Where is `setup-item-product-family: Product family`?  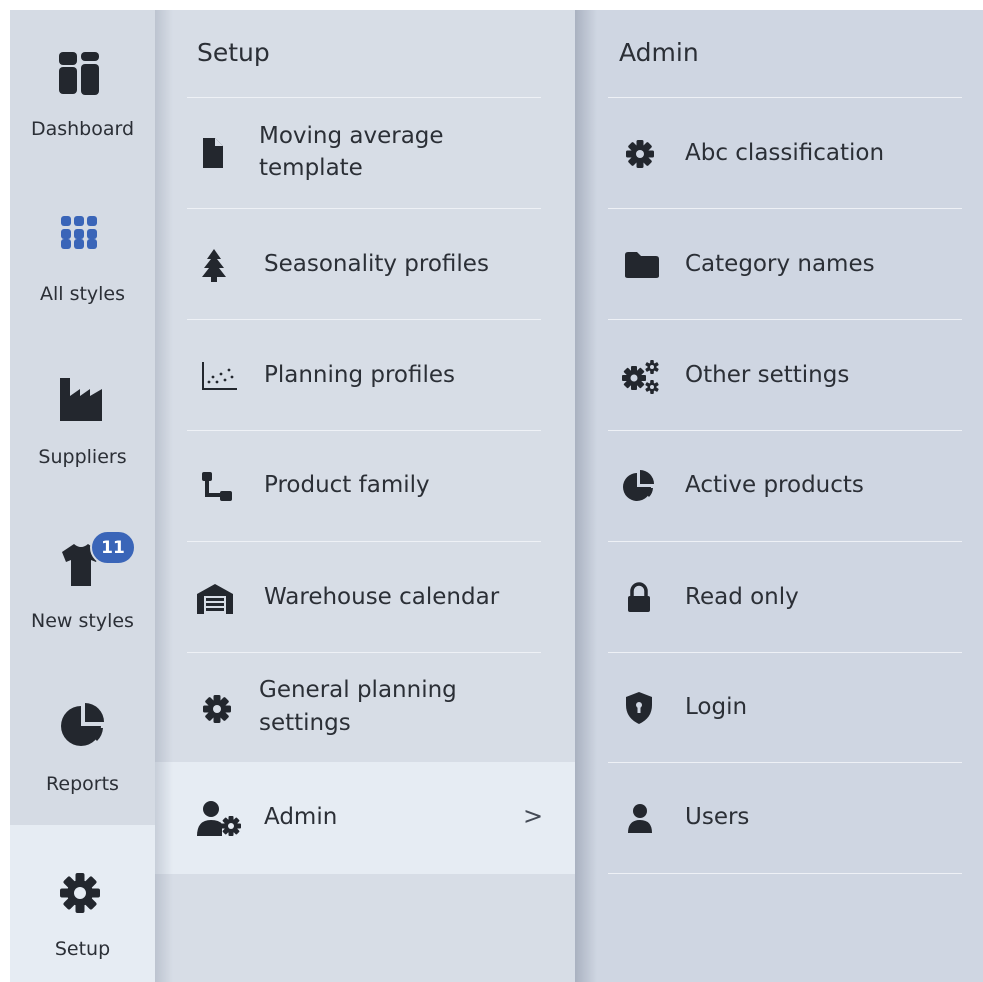
setup-item-product-family: Product family is located at coordinates (364, 486).